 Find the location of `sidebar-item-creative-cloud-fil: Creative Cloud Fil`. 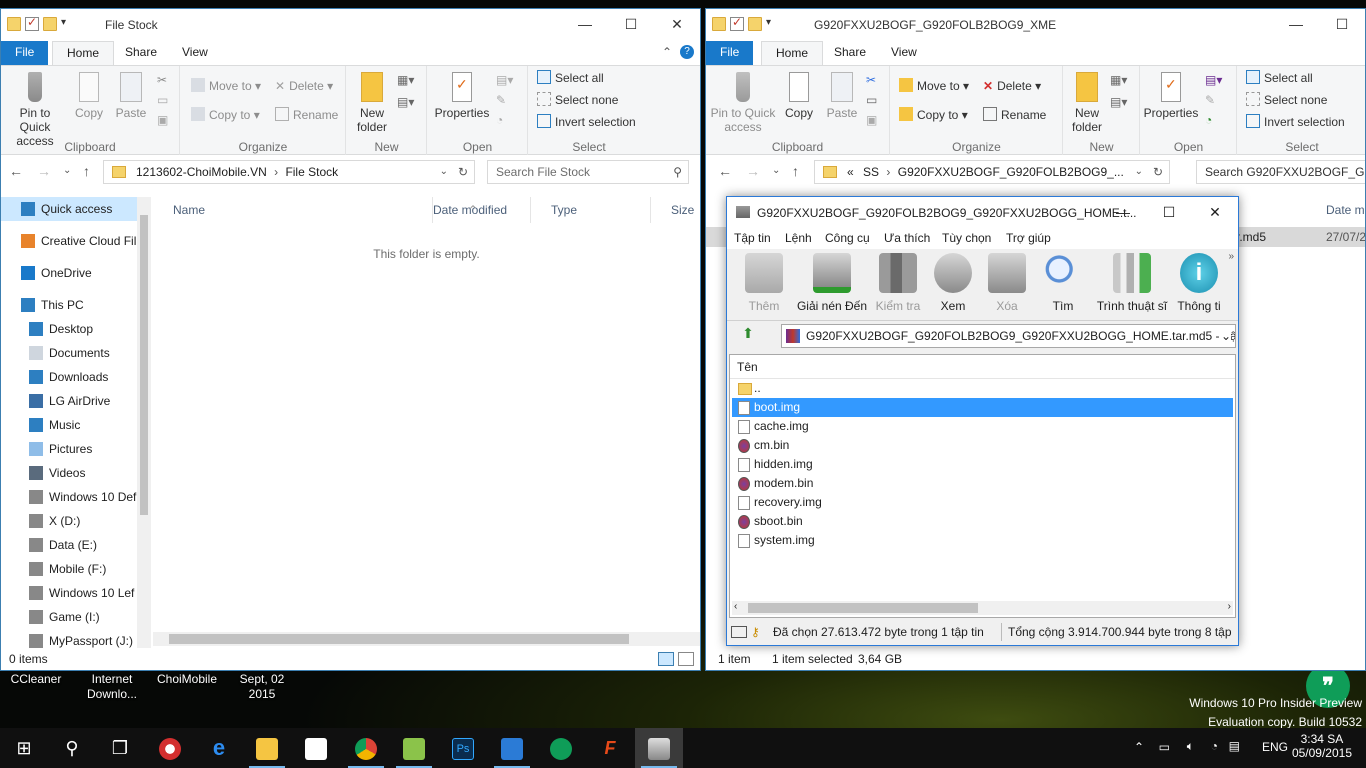

sidebar-item-creative-cloud-fil: Creative Cloud Fil is located at coordinates (69, 241).